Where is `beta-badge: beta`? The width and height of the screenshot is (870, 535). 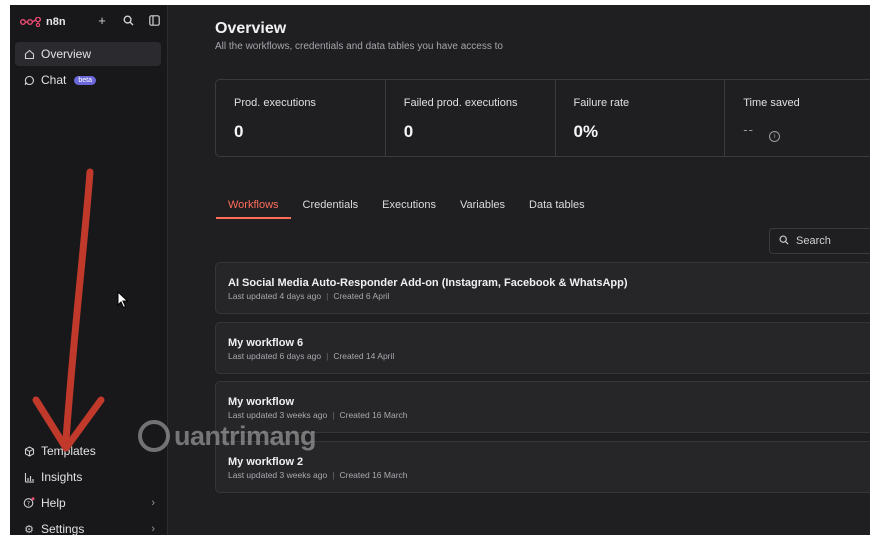
beta-badge: beta is located at coordinates (85, 80).